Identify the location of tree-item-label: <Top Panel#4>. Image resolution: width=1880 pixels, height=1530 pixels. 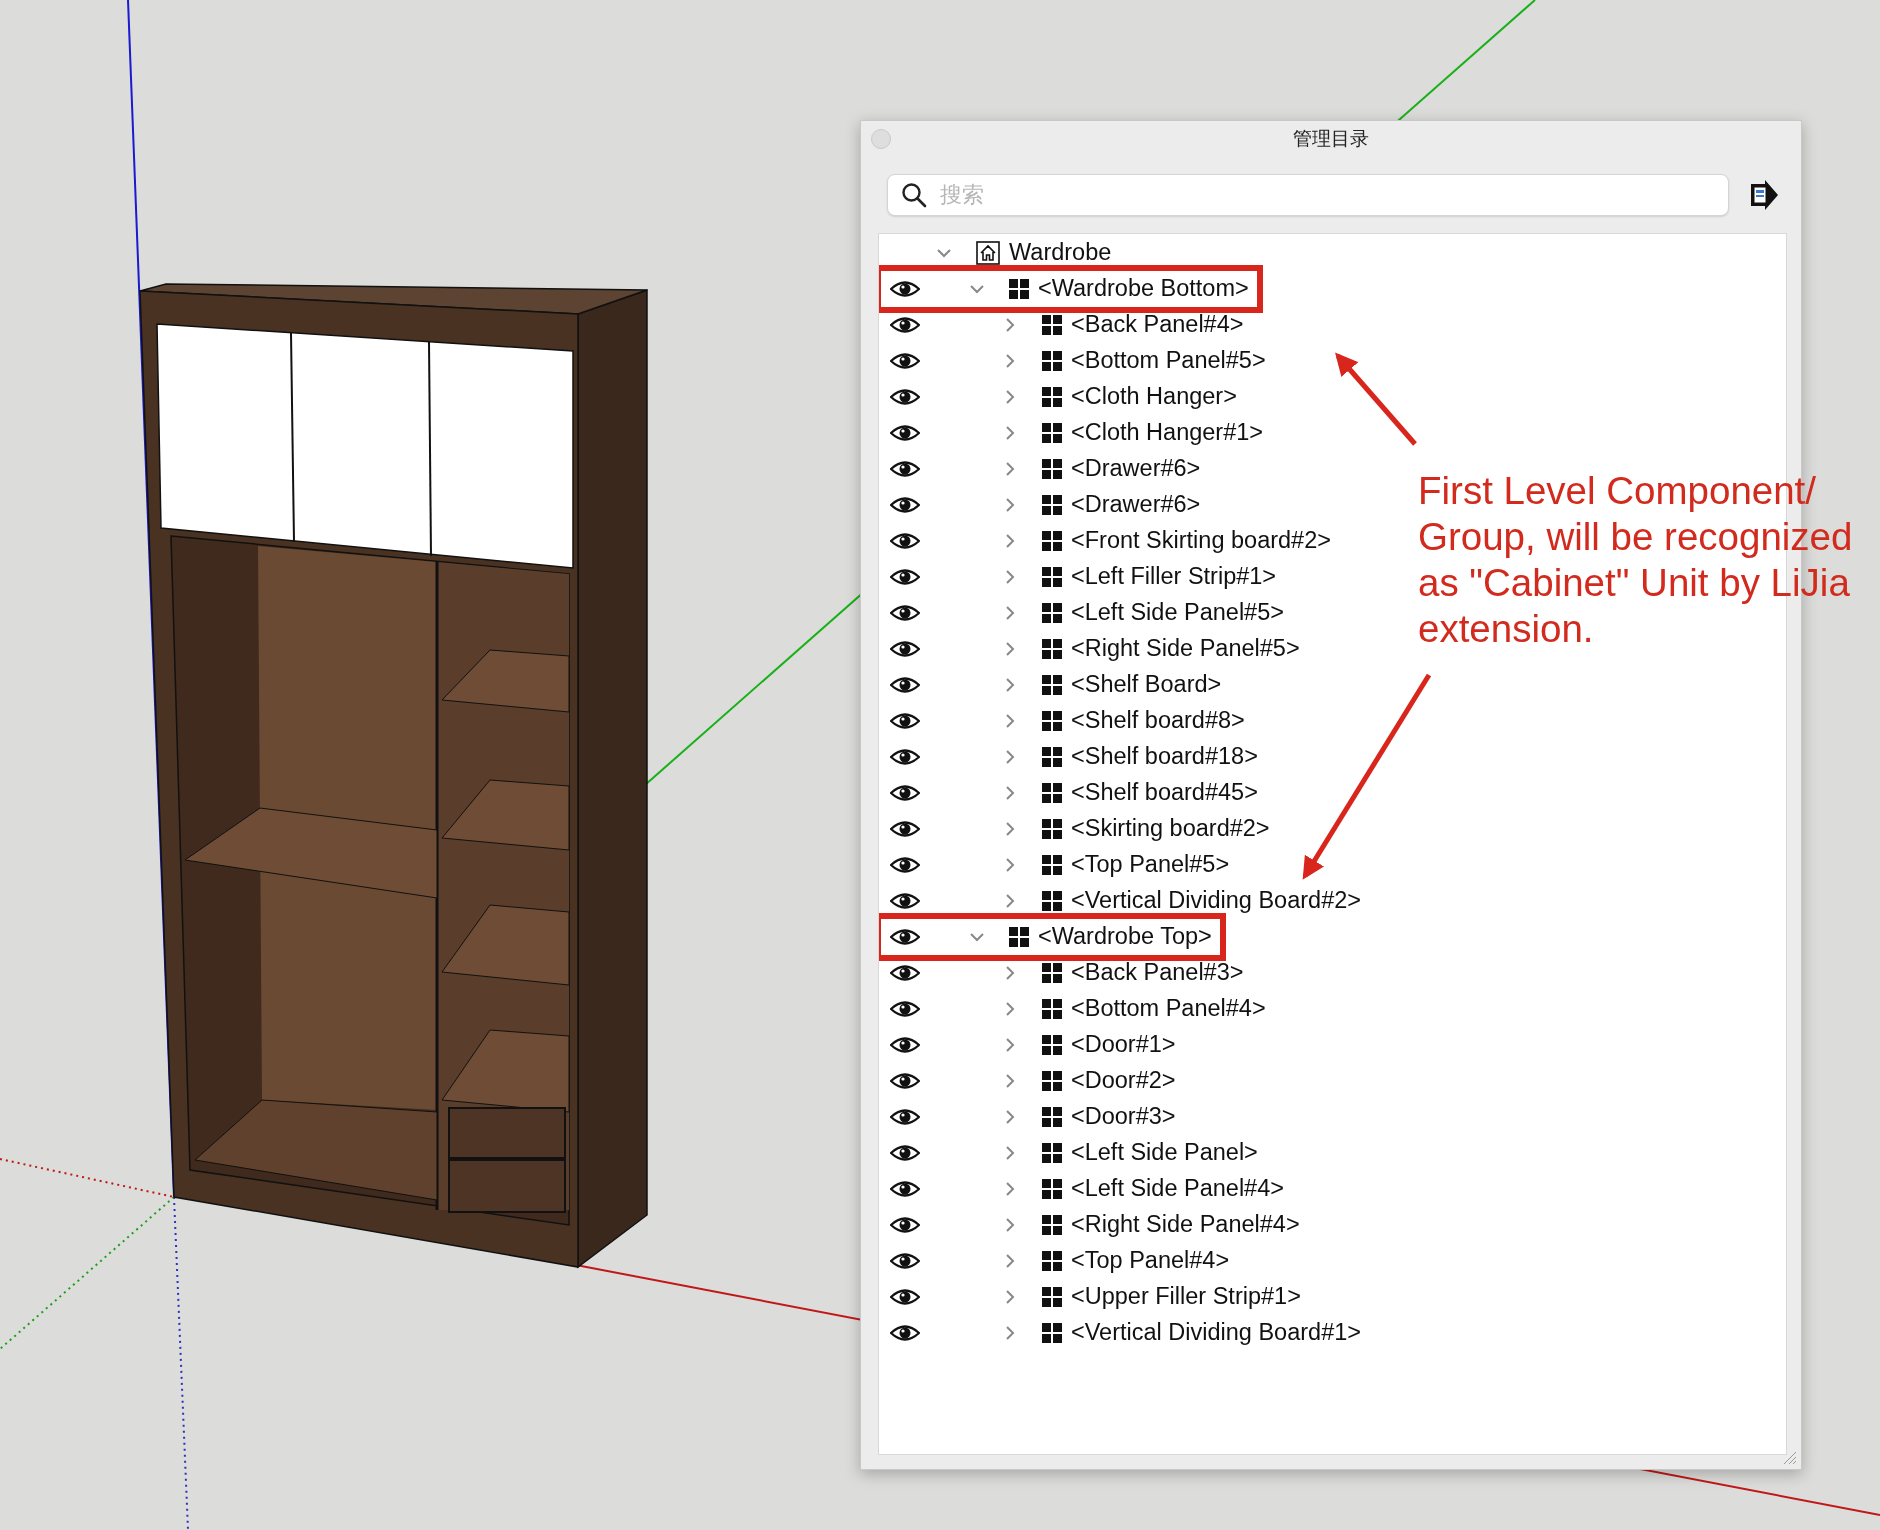
(1150, 1261).